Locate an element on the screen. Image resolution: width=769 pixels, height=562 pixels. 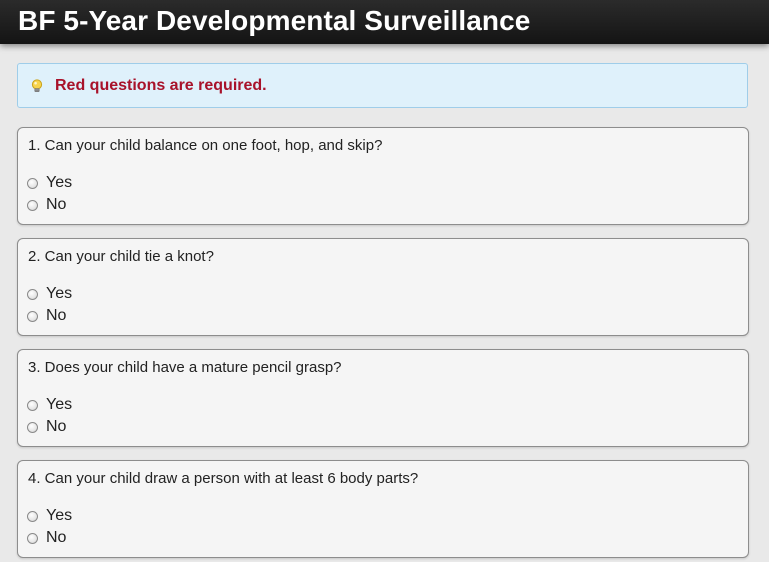
lightbulb-icon is located at coordinates (37, 85).